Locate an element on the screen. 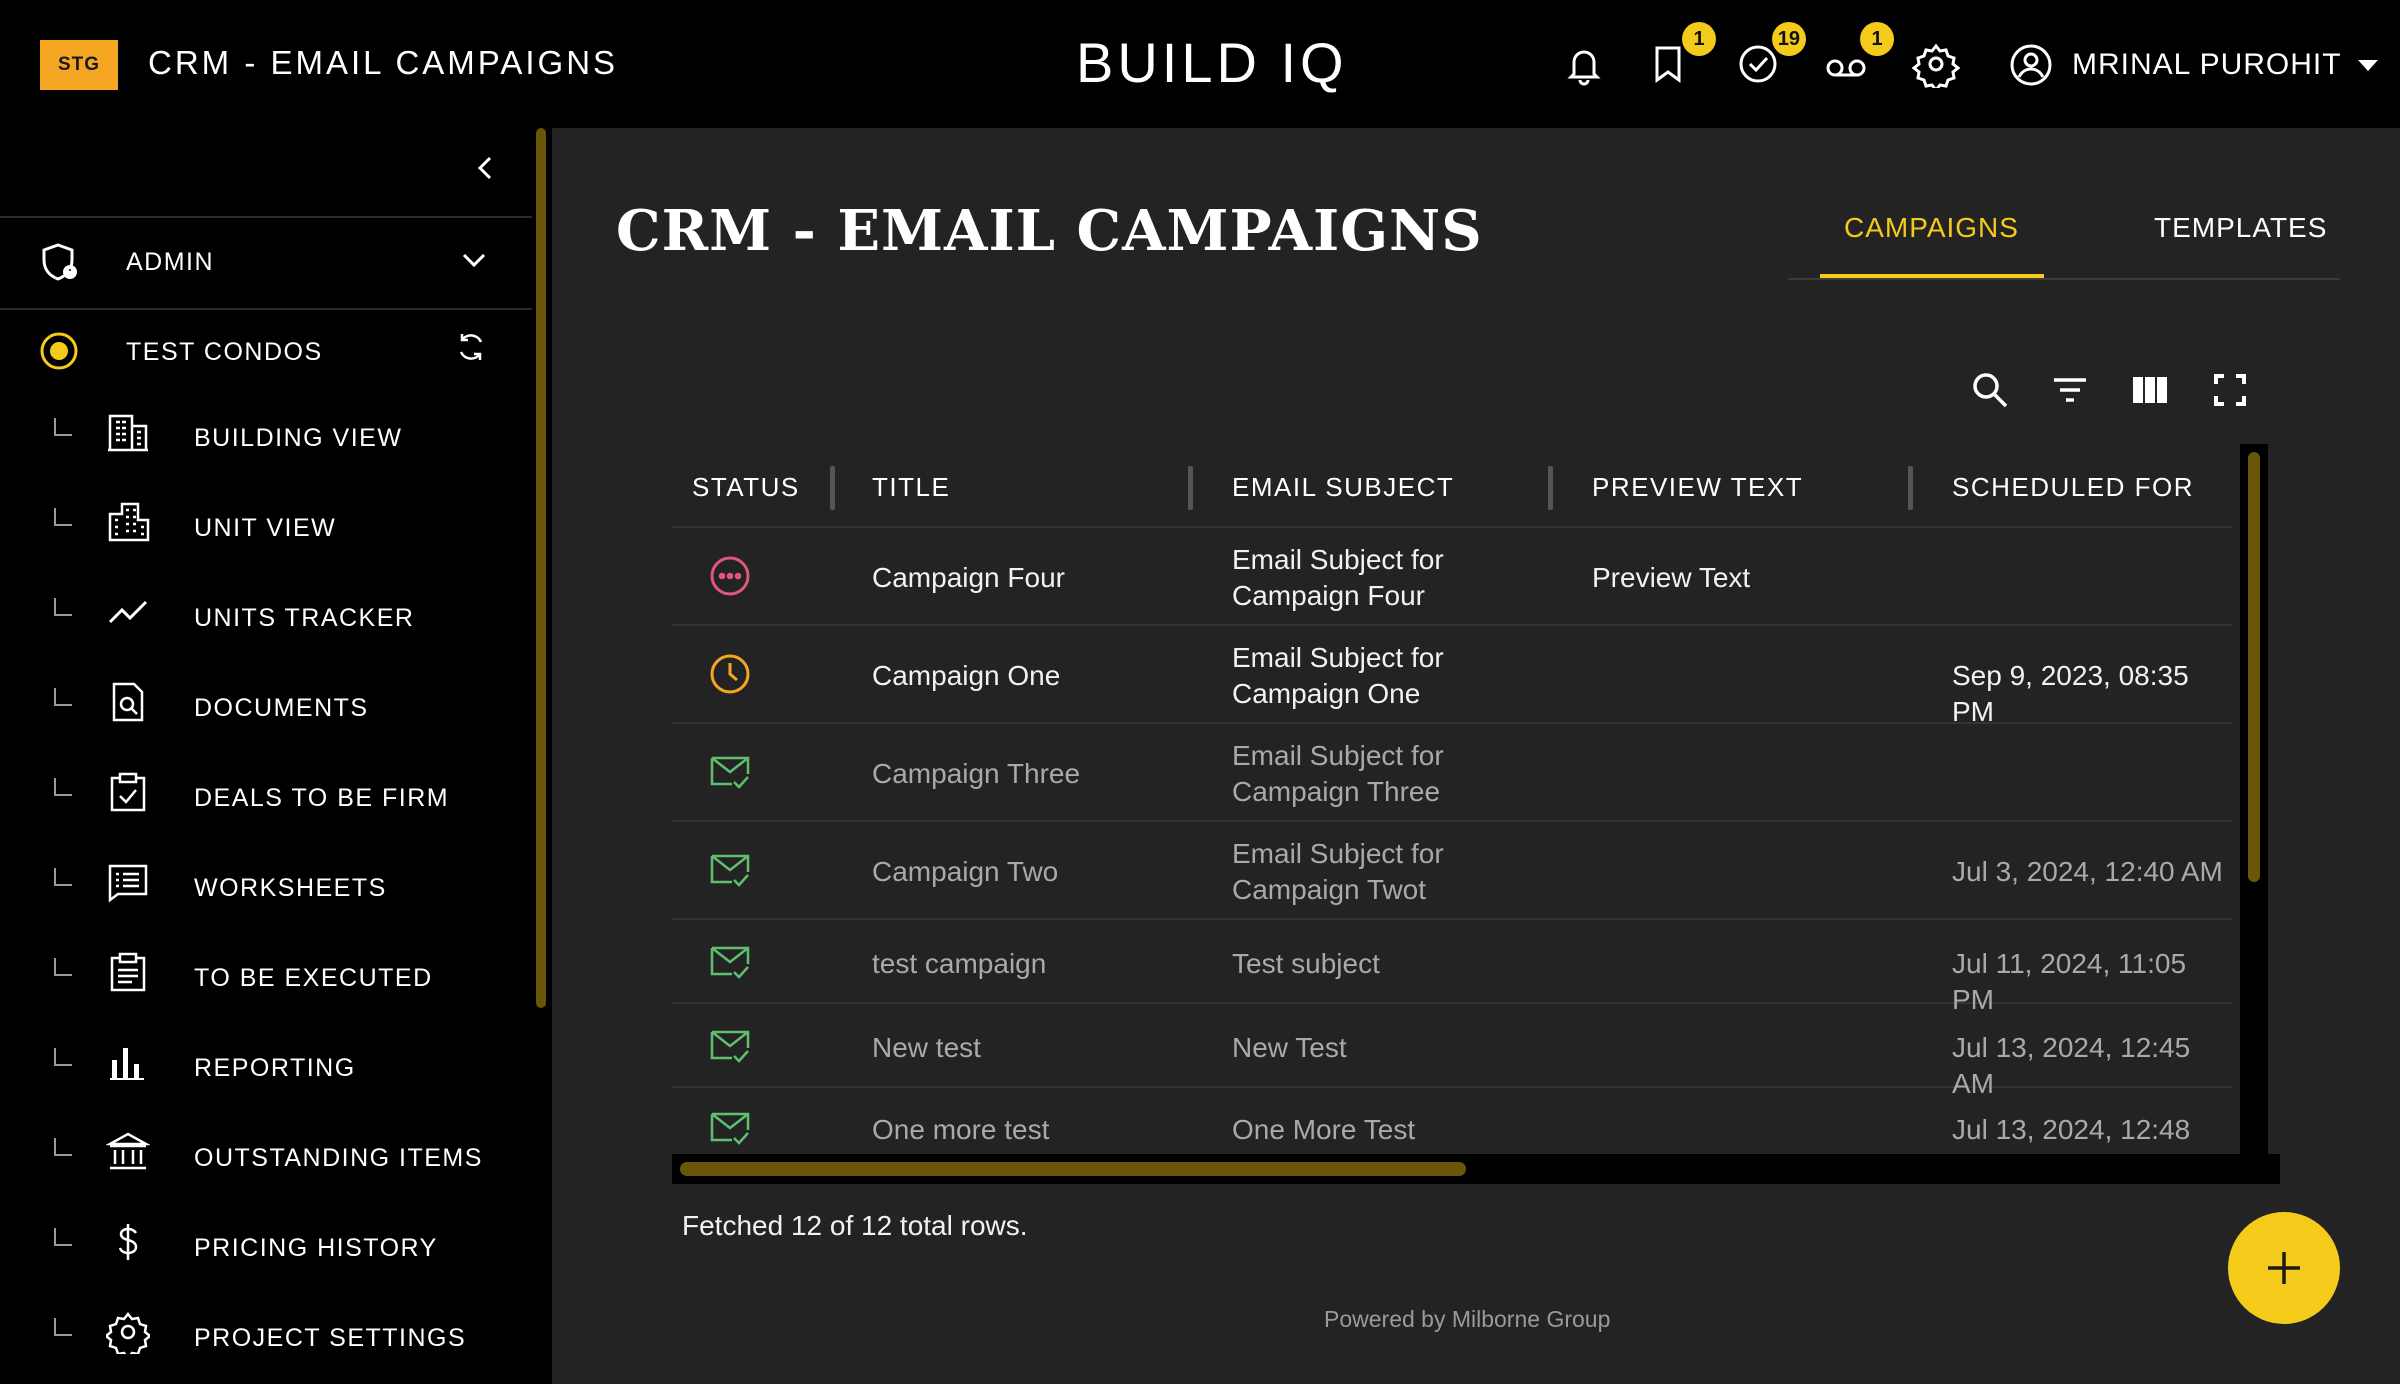  plus-icon is located at coordinates (2284, 1268).